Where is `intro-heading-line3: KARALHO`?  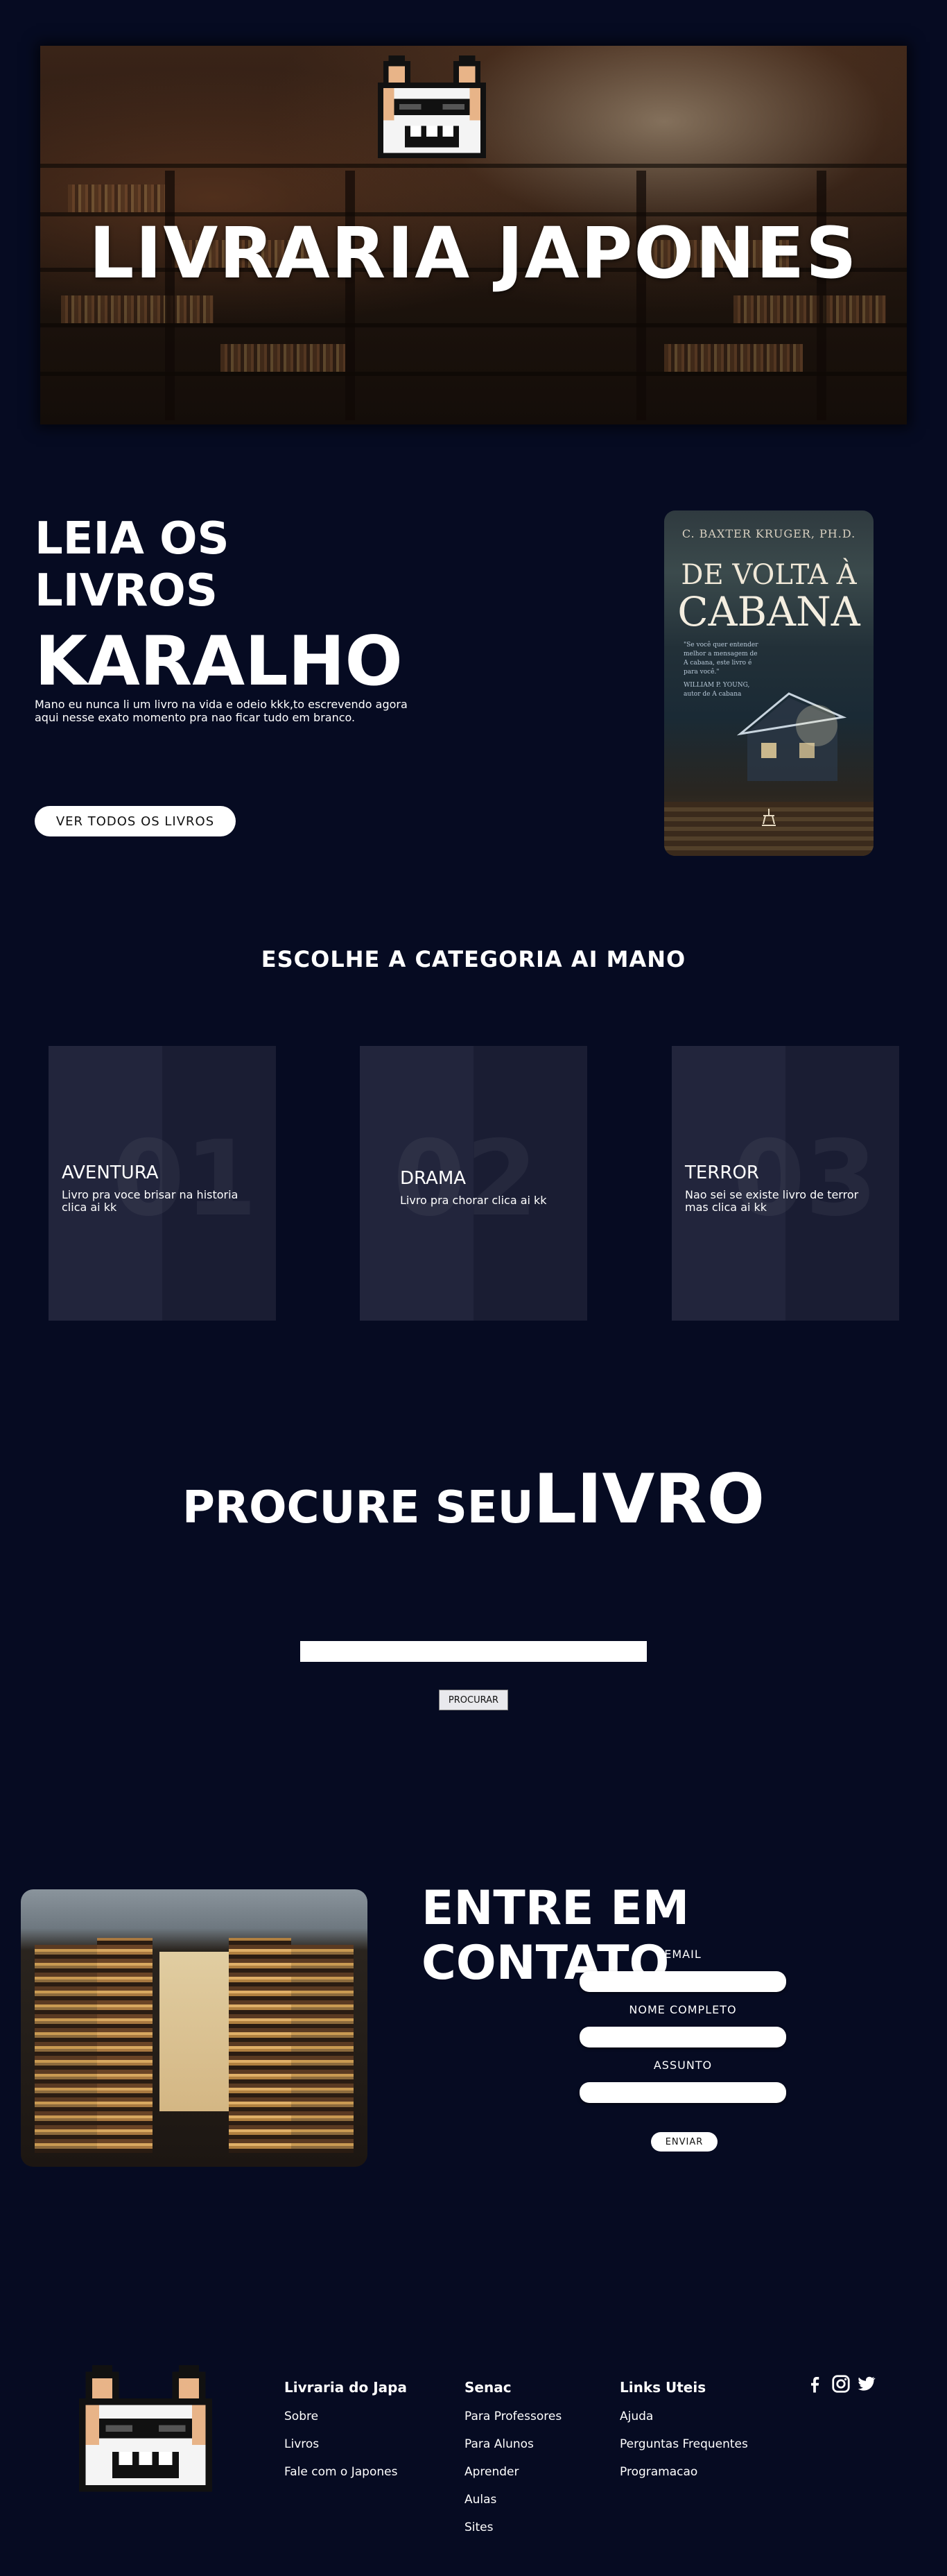
intro-heading-line3: KARALHO is located at coordinates (219, 661).